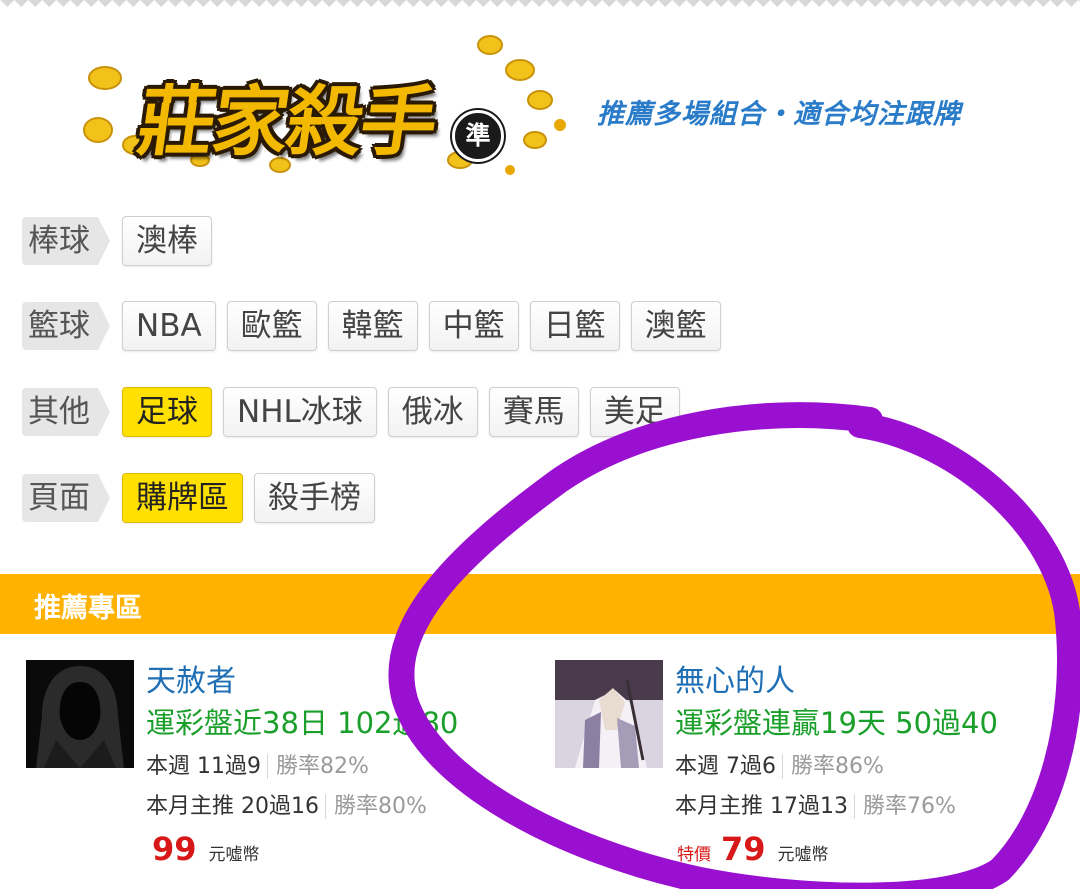 This screenshot has height=889, width=1080. Describe the element at coordinates (167, 412) in the screenshot. I see `chip-soccer: 足球` at that location.